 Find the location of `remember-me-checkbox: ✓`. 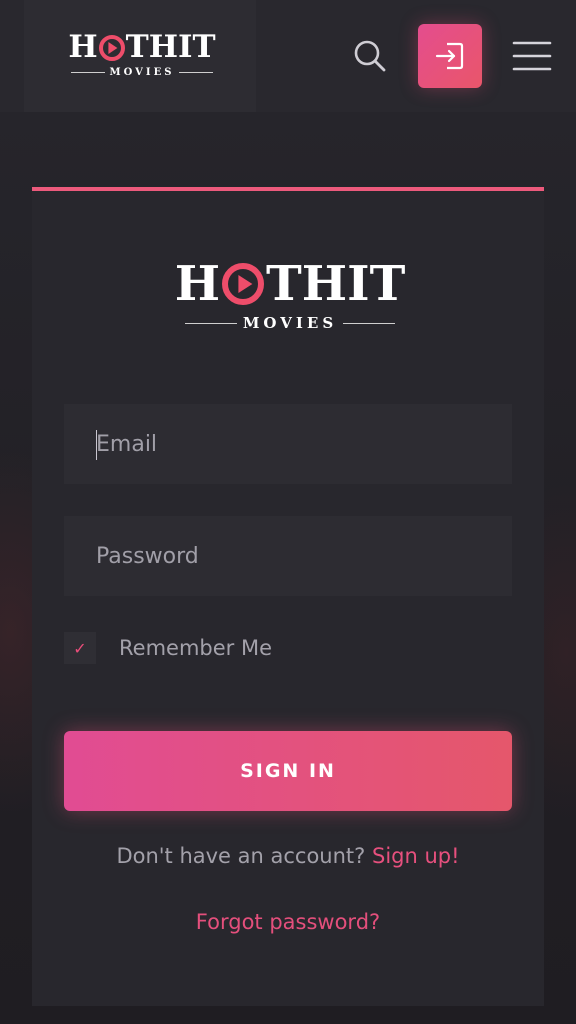

remember-me-checkbox: ✓ is located at coordinates (80, 648).